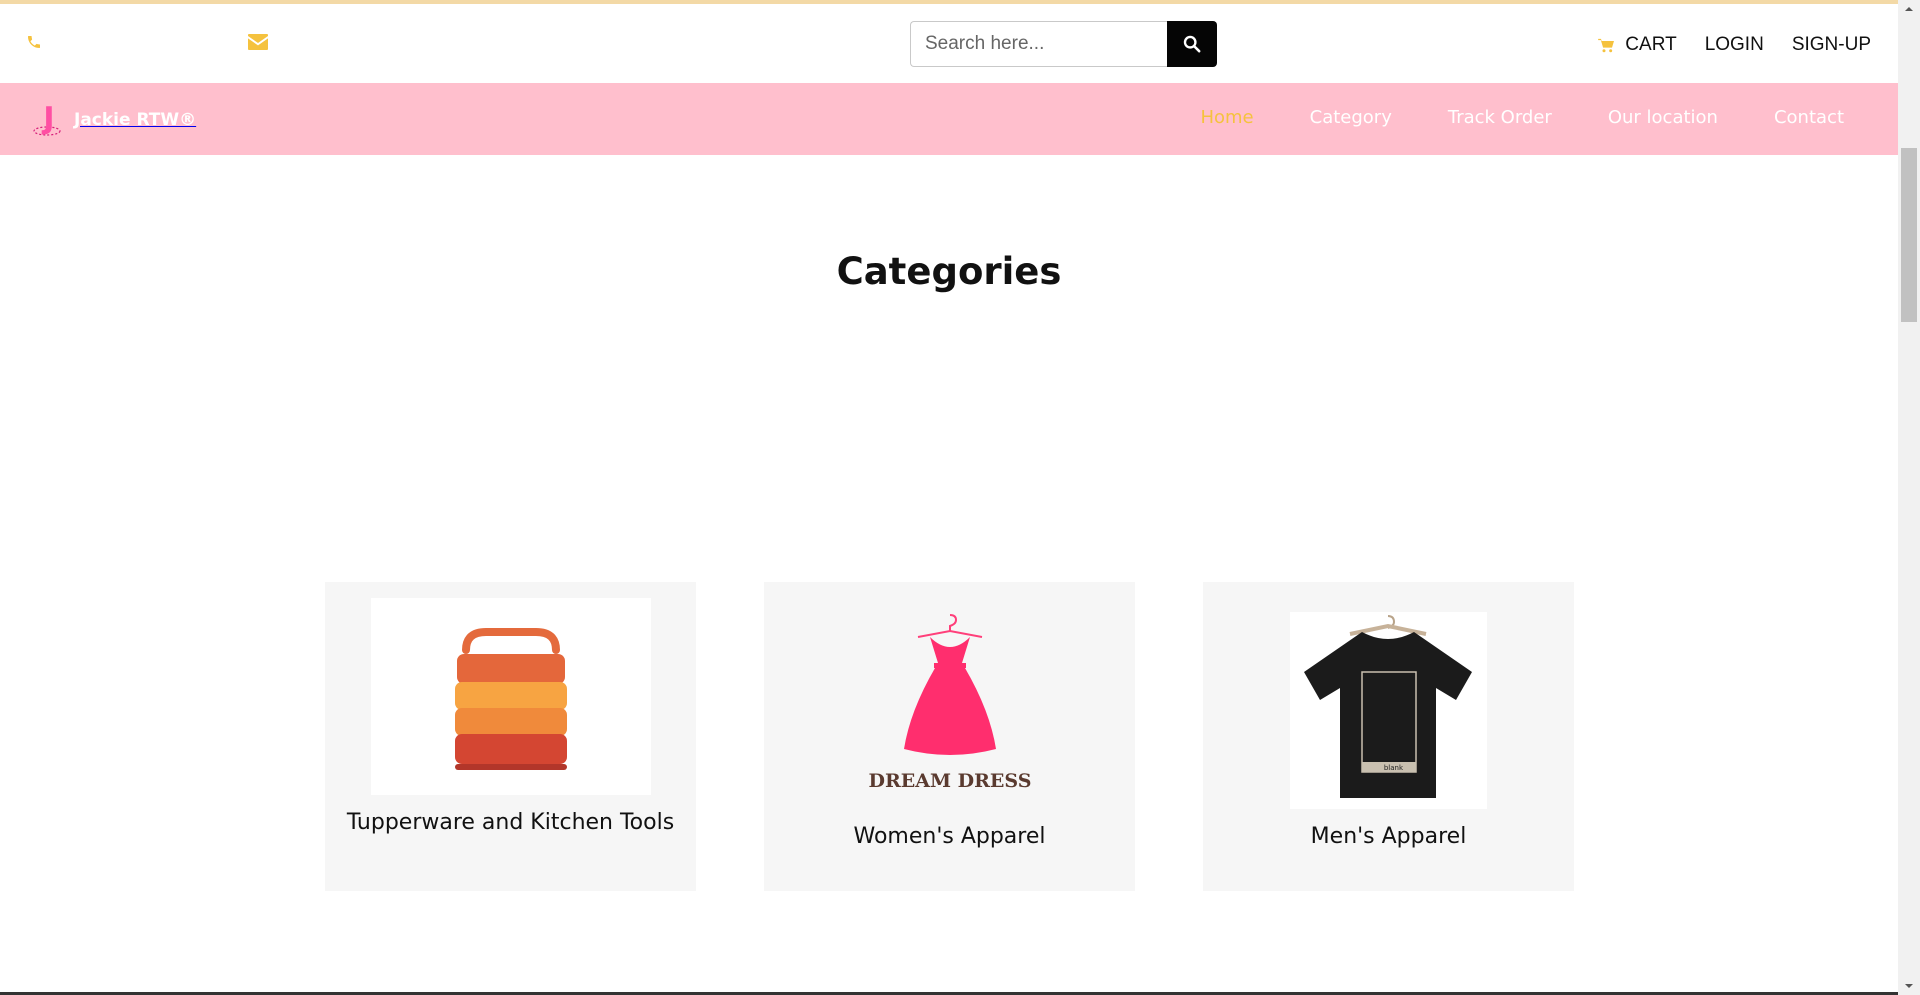 The image size is (1920, 995). What do you see at coordinates (949, 271) in the screenshot?
I see `page-title: Categories` at bounding box center [949, 271].